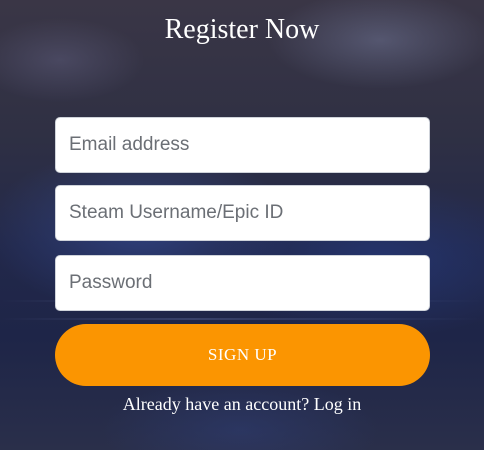 The height and width of the screenshot is (450, 484). What do you see at coordinates (242, 283) in the screenshot?
I see `password-field` at bounding box center [242, 283].